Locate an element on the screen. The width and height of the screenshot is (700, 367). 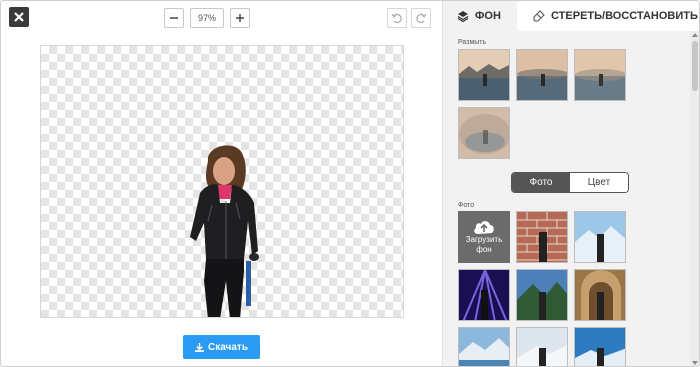
tab-background: ФОН is located at coordinates (480, 16).